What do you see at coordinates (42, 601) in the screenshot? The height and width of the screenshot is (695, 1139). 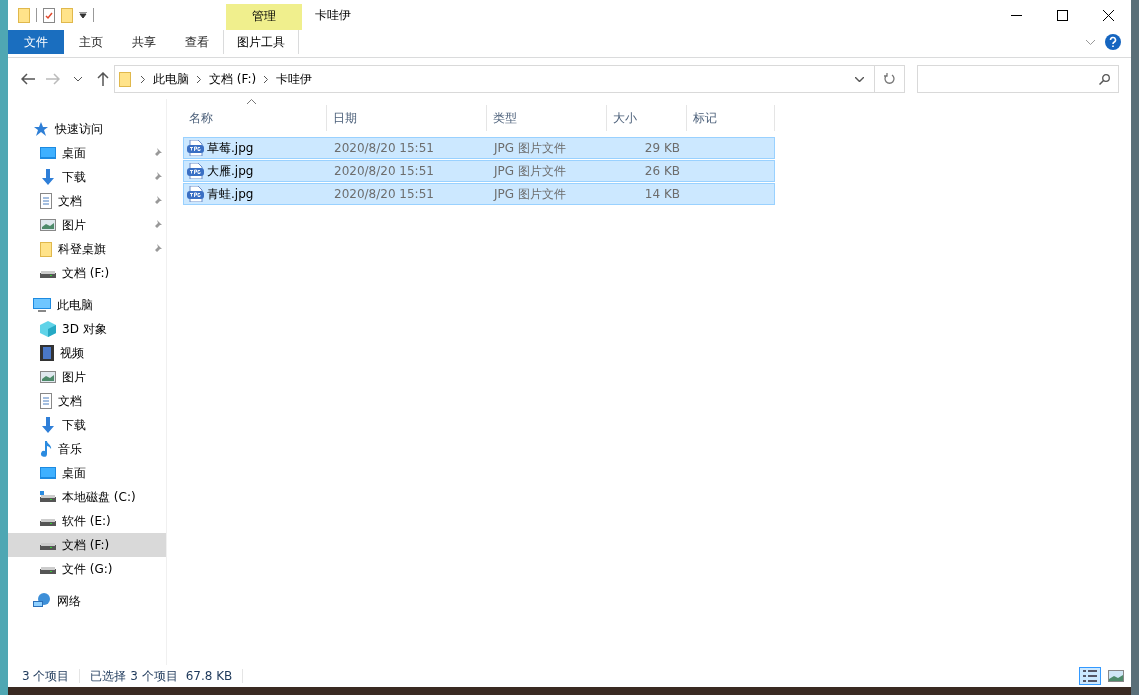 I see `network-icon` at bounding box center [42, 601].